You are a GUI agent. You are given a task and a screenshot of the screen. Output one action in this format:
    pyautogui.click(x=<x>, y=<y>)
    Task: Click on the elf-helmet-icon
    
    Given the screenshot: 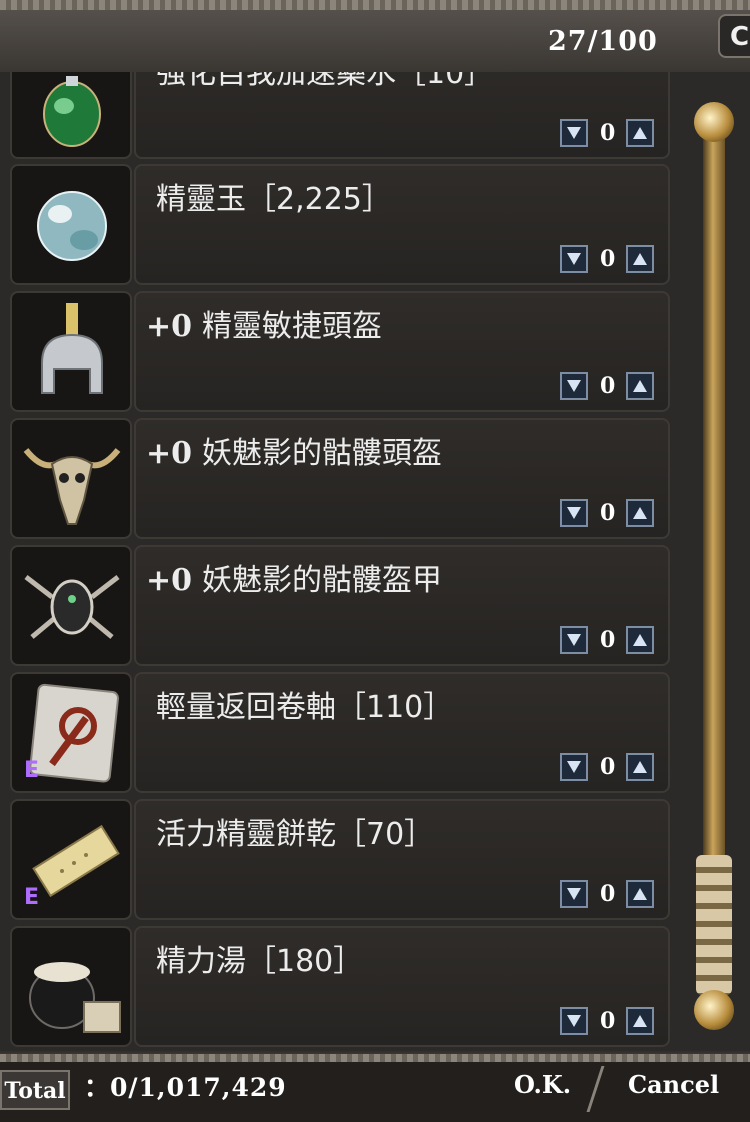 What is the action you would take?
    pyautogui.click(x=71, y=351)
    